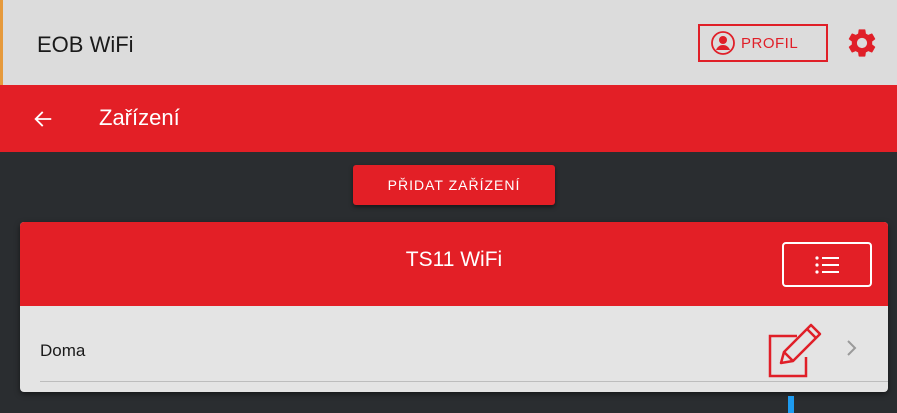 The height and width of the screenshot is (413, 897). What do you see at coordinates (139, 117) in the screenshot?
I see `page-title: Zařízení` at bounding box center [139, 117].